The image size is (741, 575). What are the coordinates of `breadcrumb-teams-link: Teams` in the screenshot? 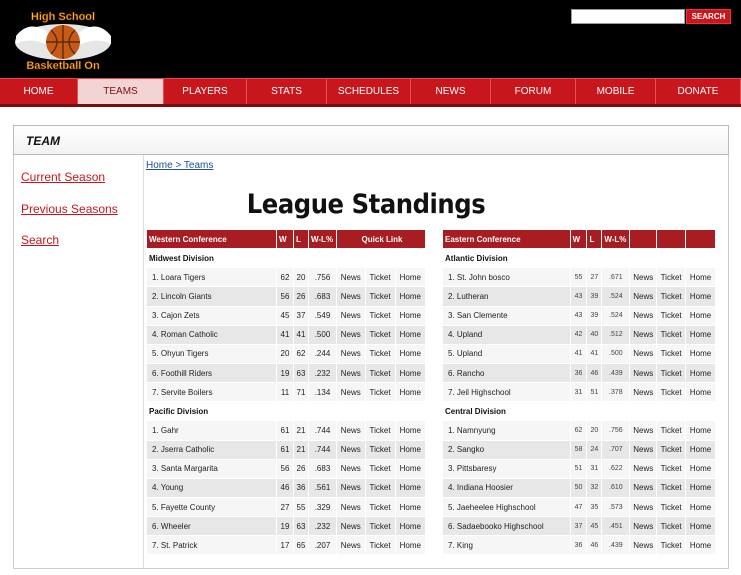 It's located at (198, 165).